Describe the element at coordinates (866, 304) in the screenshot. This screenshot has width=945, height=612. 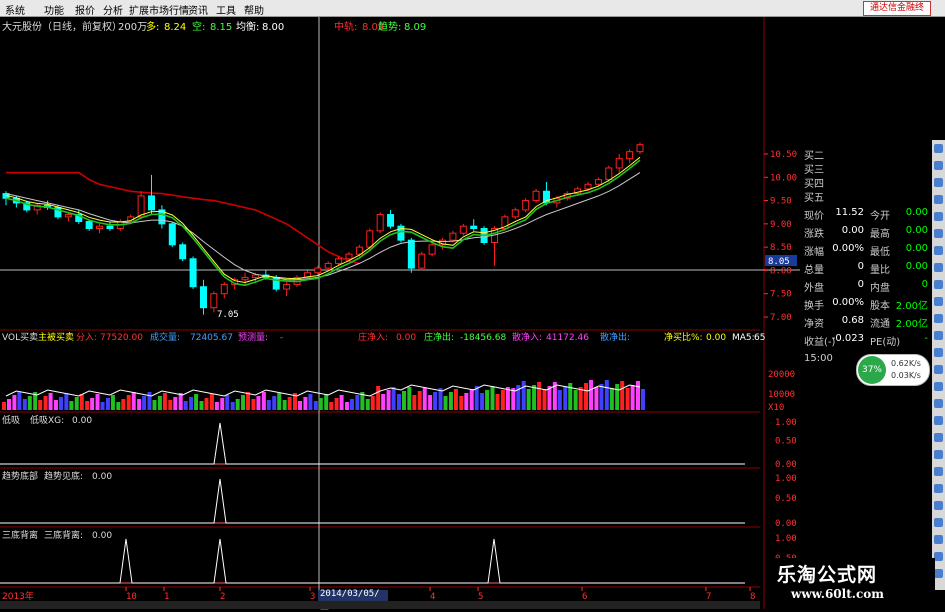
I see `quote-row: 换手 0.00% 股本 2.00亿` at that location.